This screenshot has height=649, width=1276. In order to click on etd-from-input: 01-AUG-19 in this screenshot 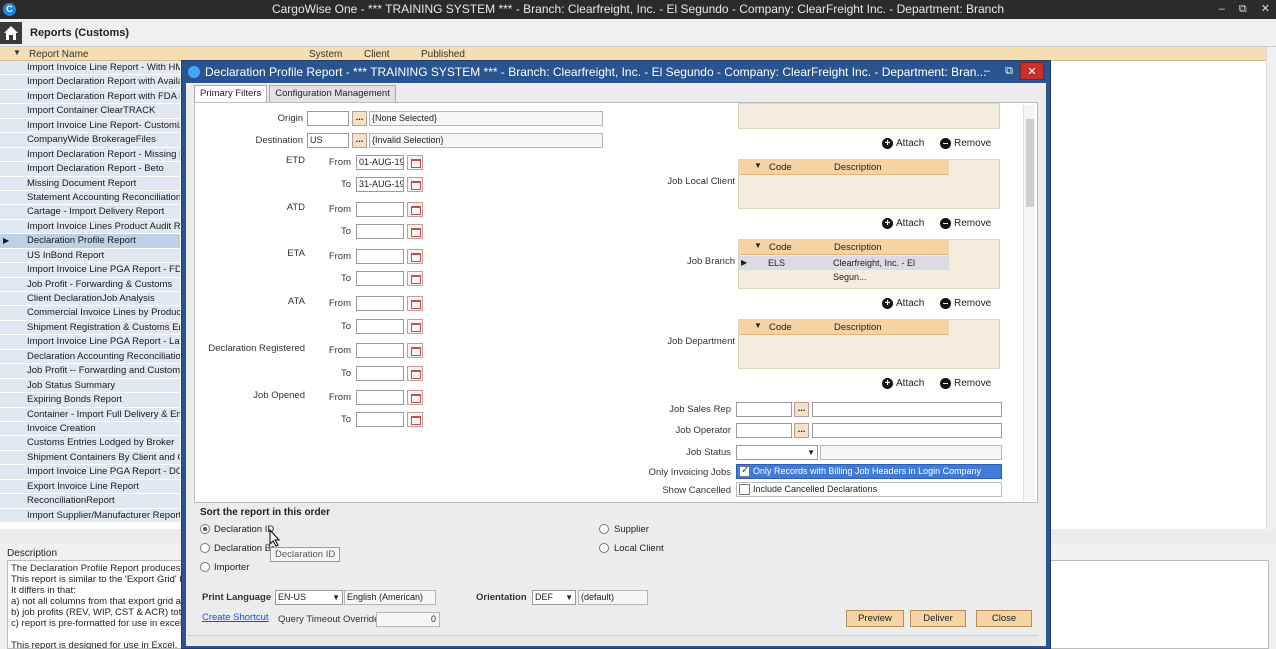, I will do `click(380, 162)`.